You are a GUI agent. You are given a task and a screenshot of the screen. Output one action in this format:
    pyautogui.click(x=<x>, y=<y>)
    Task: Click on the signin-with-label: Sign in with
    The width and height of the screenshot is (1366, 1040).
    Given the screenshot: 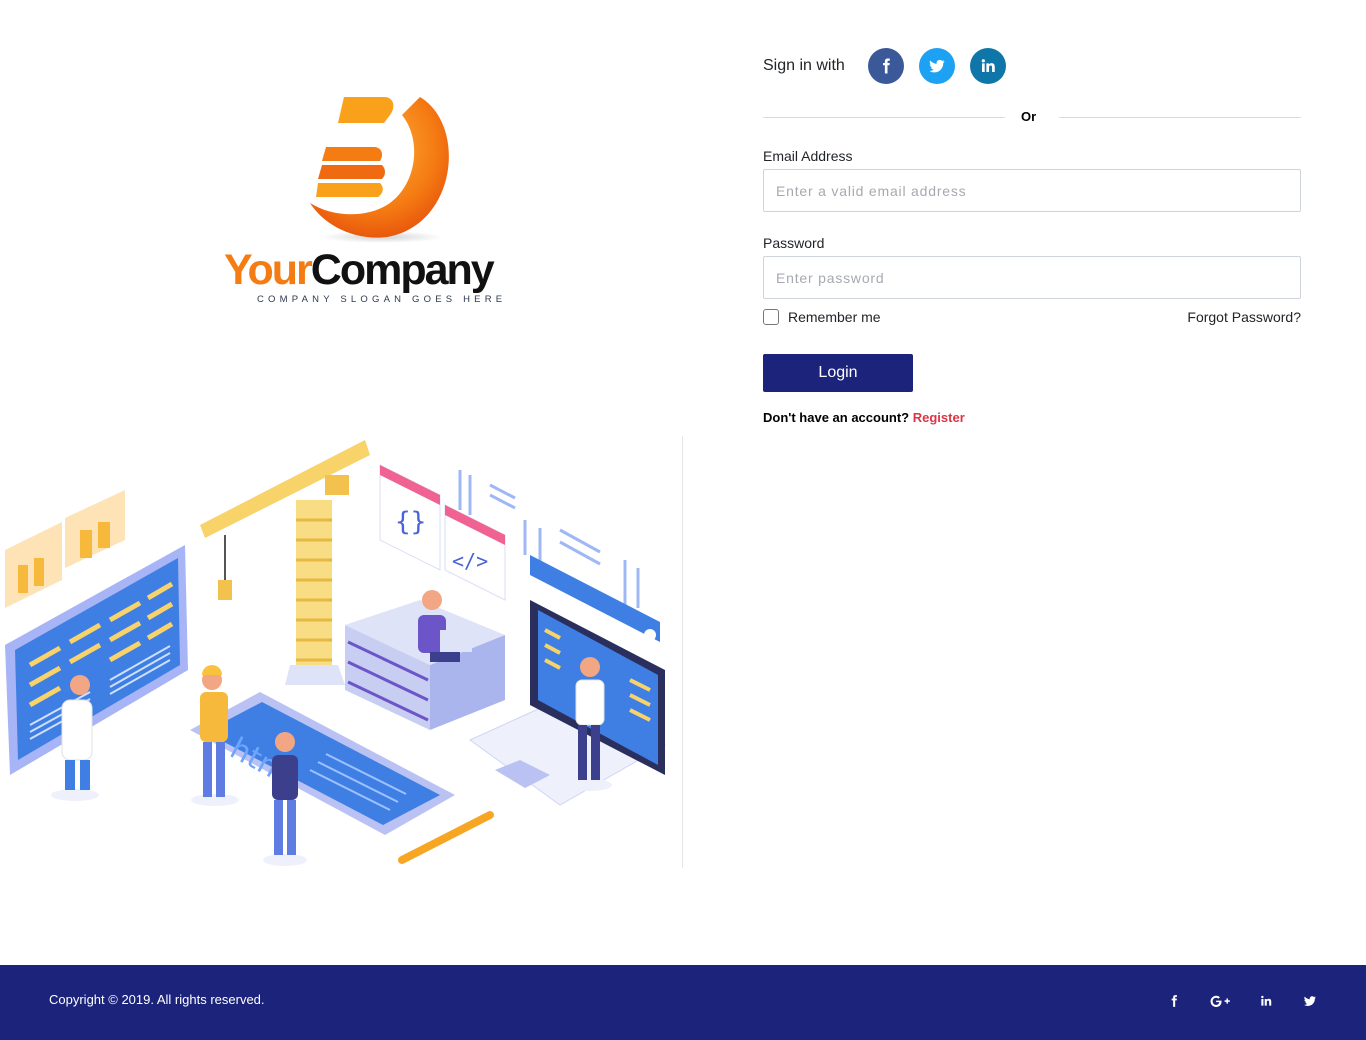 What is the action you would take?
    pyautogui.click(x=804, y=65)
    